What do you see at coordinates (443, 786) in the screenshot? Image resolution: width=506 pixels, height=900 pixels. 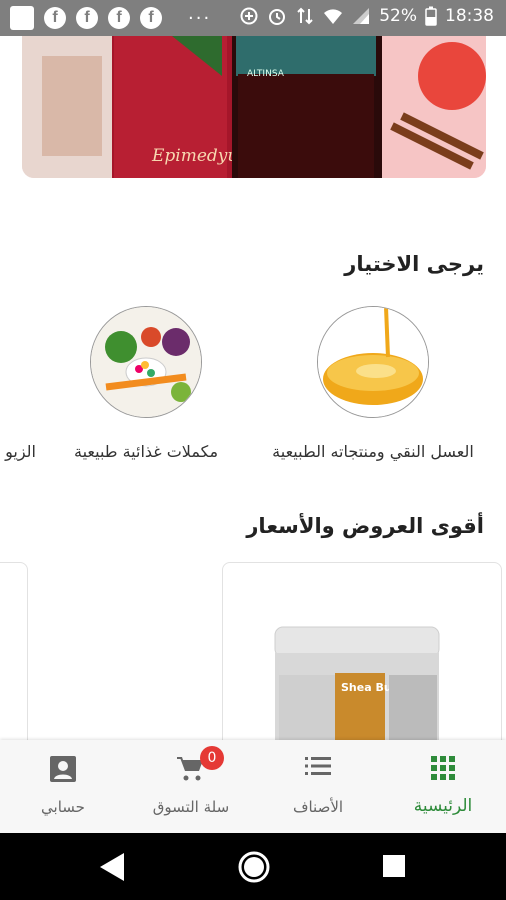 I see `nav-home: الرئيسية` at bounding box center [443, 786].